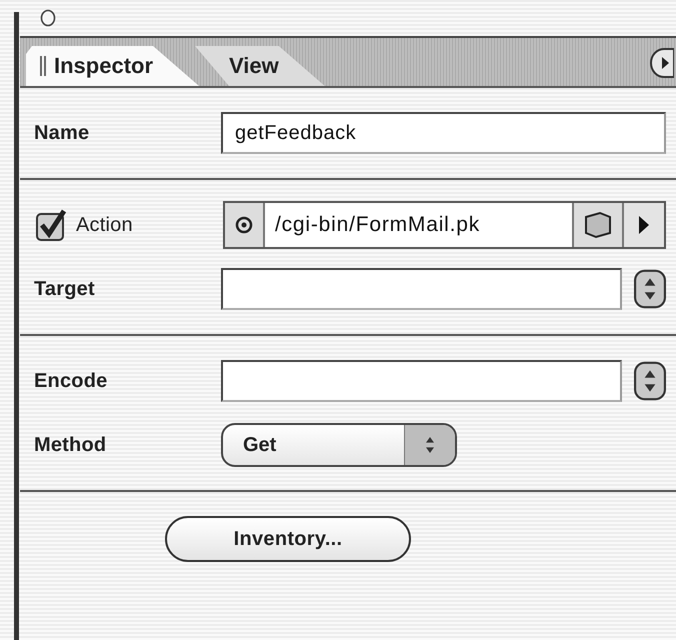 The image size is (676, 640). What do you see at coordinates (62, 133) in the screenshot?
I see `field-label: Name` at bounding box center [62, 133].